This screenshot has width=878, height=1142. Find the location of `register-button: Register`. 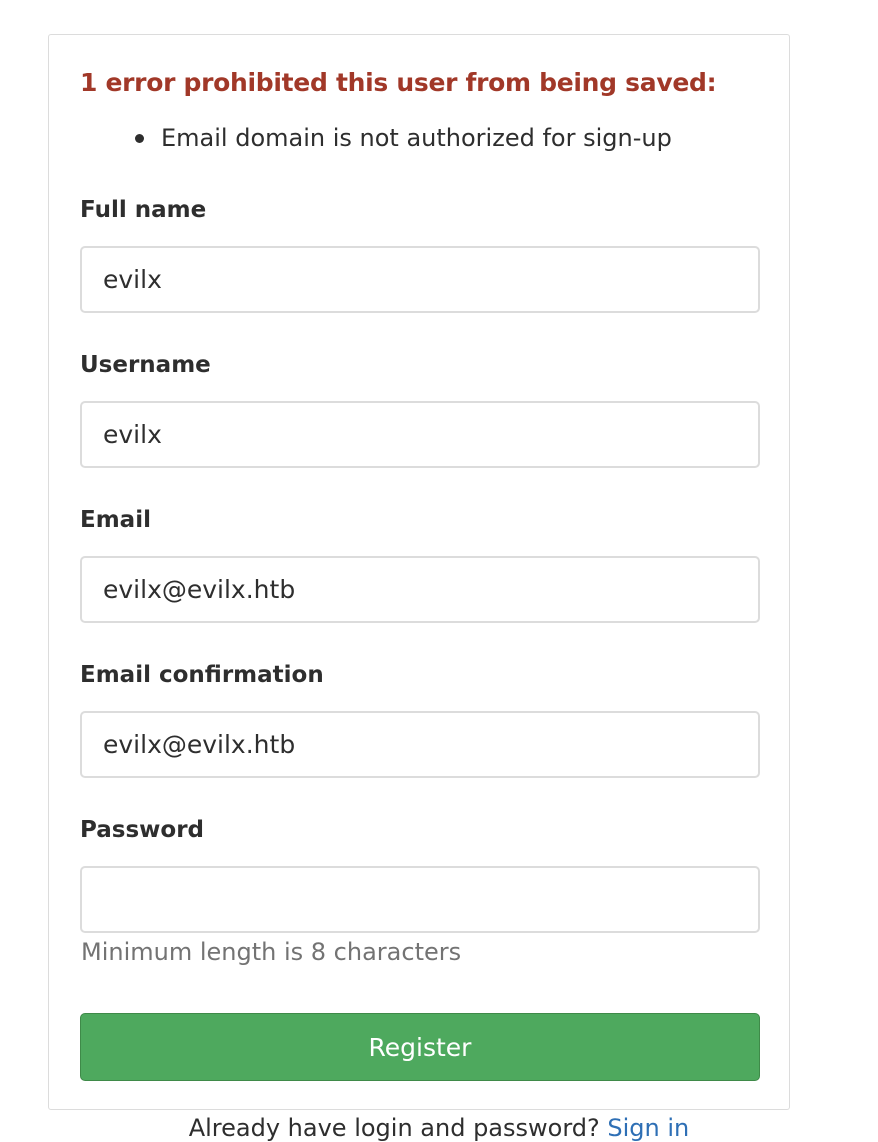

register-button: Register is located at coordinates (420, 1047).